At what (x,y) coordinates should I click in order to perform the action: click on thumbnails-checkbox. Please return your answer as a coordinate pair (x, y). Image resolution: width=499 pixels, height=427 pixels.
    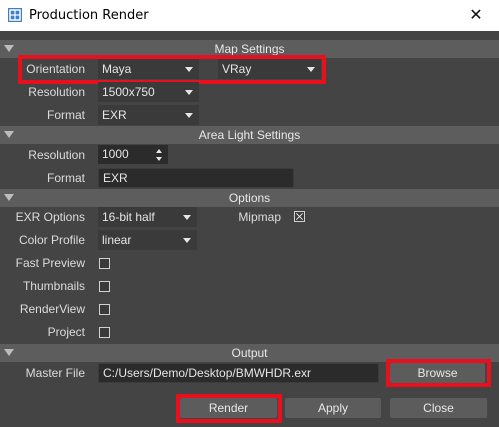
    Looking at the image, I should click on (104, 286).